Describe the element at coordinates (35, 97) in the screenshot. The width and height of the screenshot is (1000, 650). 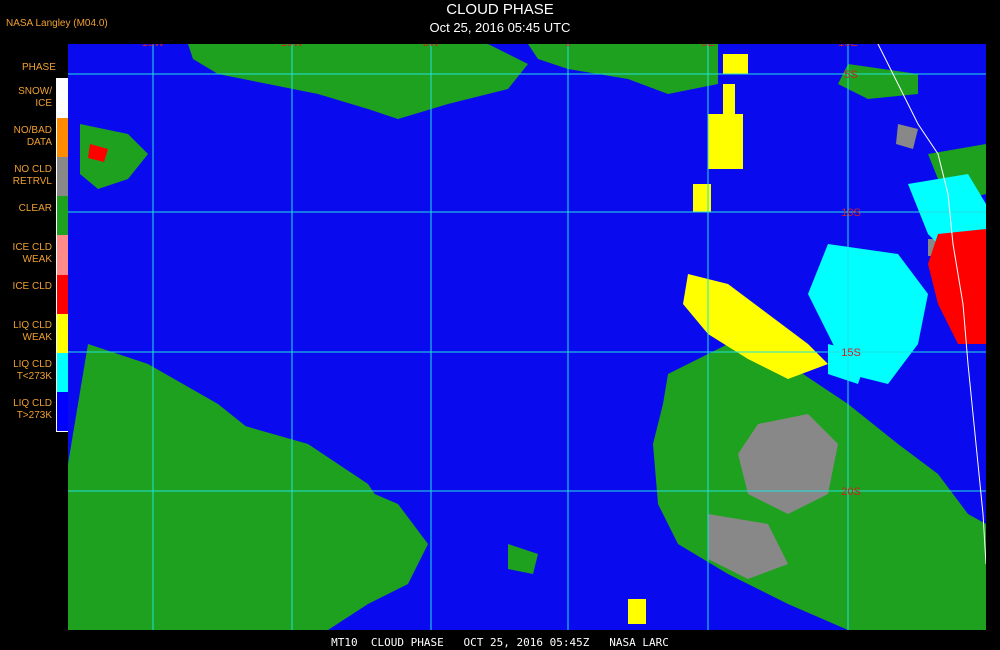
I see `legend-label: SNOW/ICE` at that location.